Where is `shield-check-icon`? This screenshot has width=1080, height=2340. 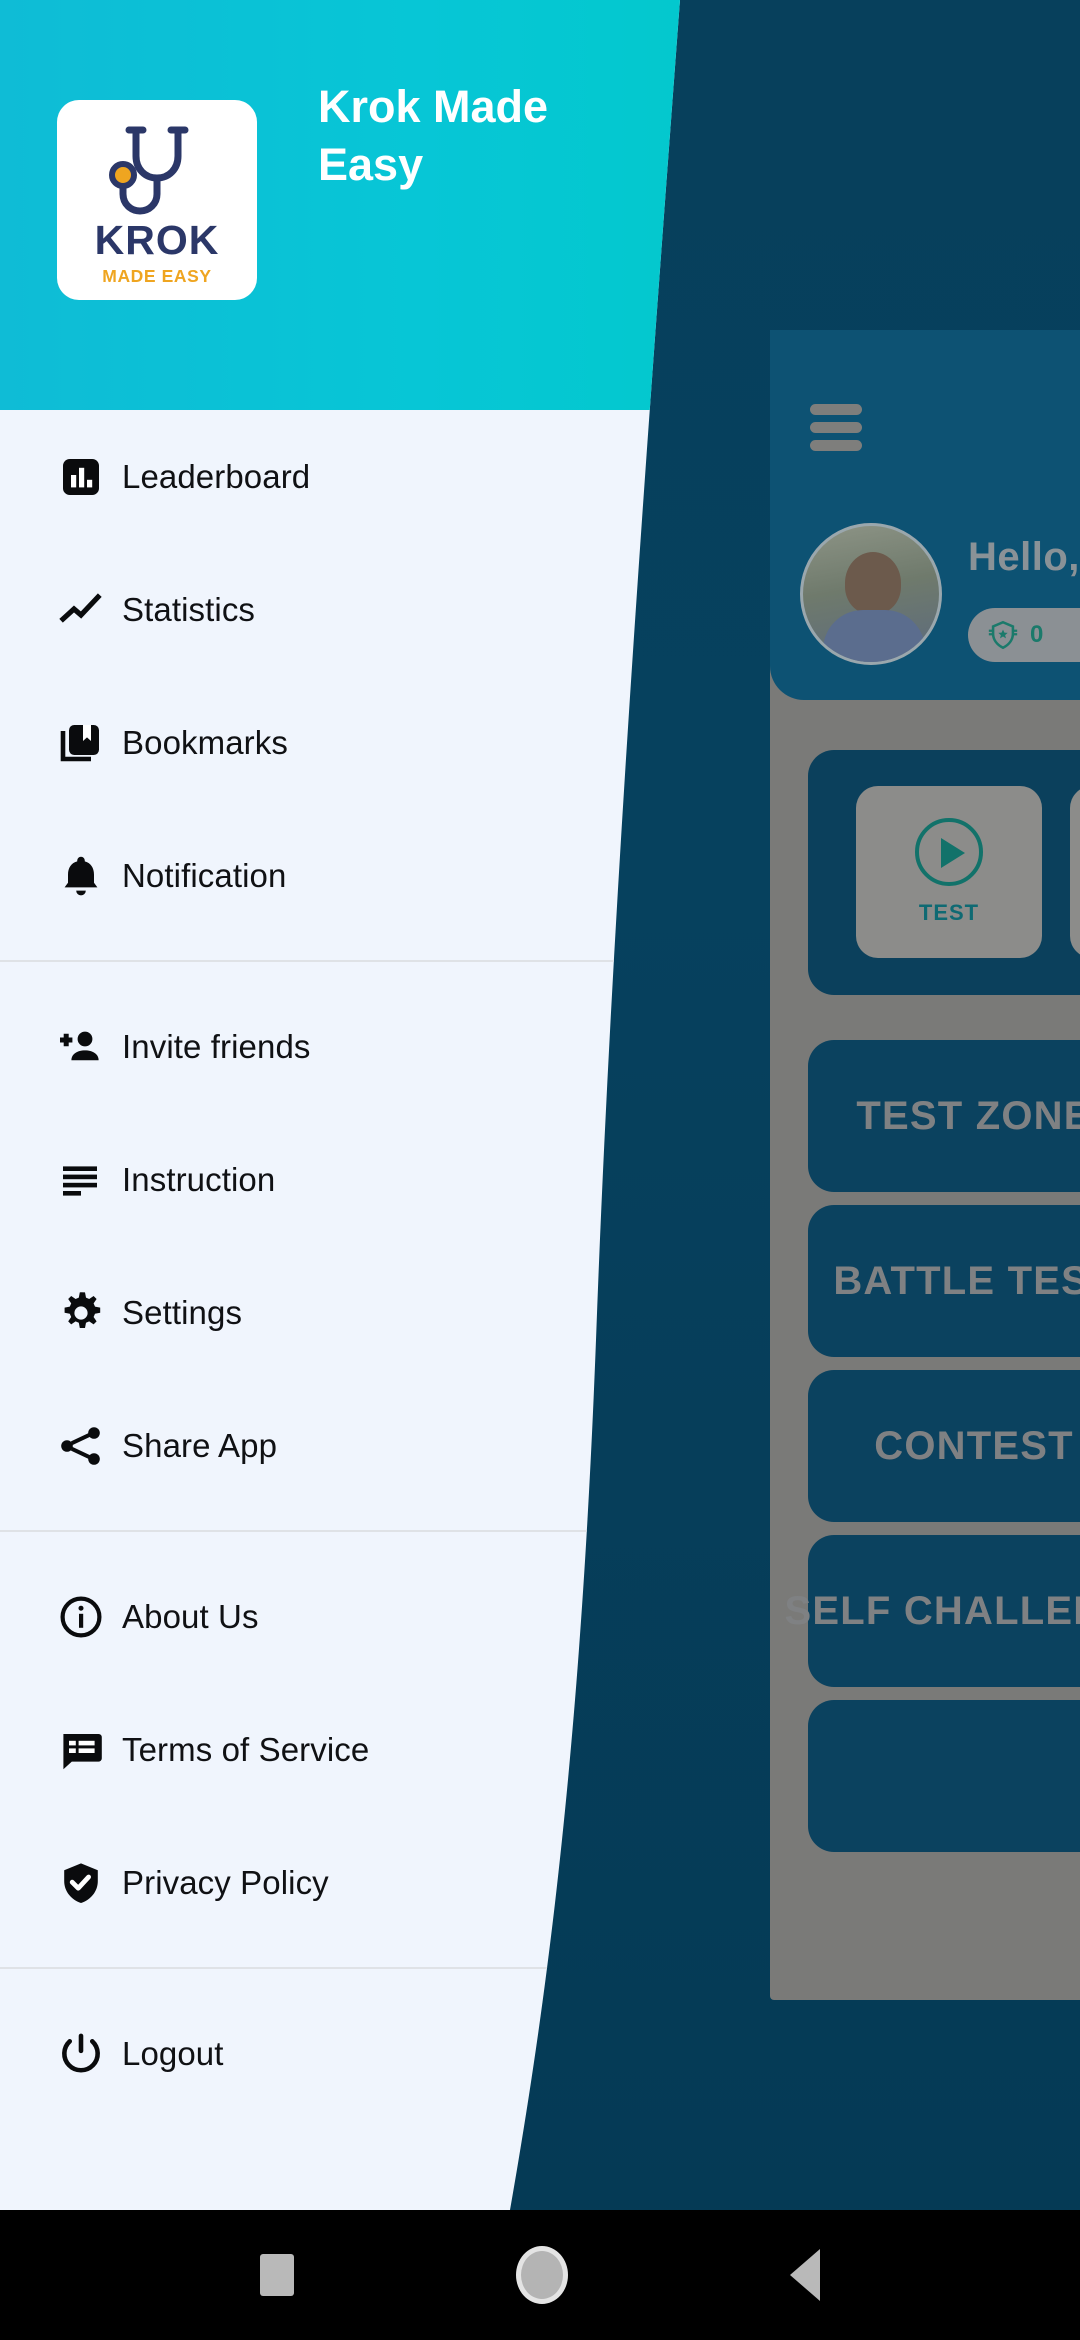 shield-check-icon is located at coordinates (81, 1883).